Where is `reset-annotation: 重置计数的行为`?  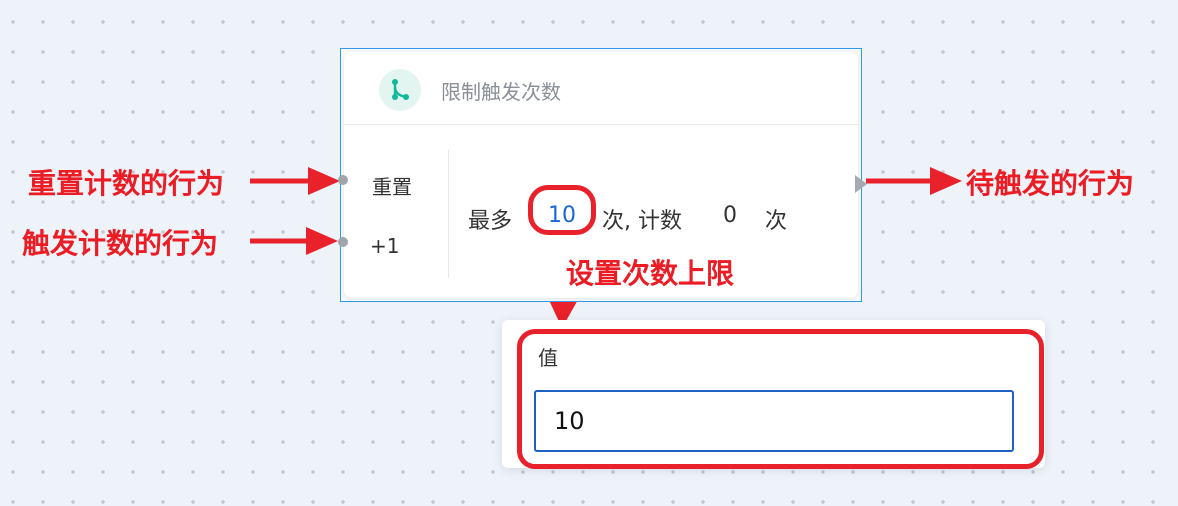
reset-annotation: 重置计数的行为 is located at coordinates (126, 183).